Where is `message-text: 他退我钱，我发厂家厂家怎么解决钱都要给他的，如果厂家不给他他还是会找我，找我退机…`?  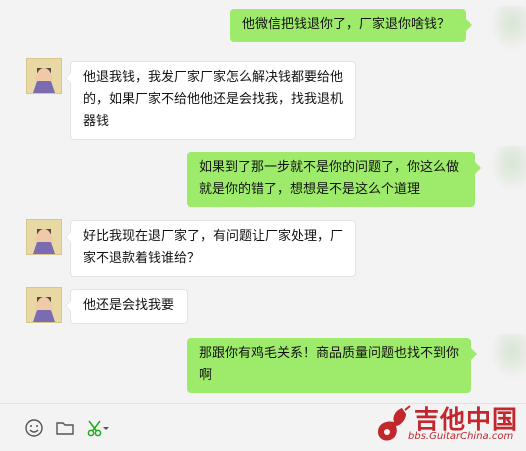
message-text: 他退我钱，我发厂家厂家怎么解决钱都要给他的，如果厂家不给他他还是会找我，找我退机… is located at coordinates (213, 99).